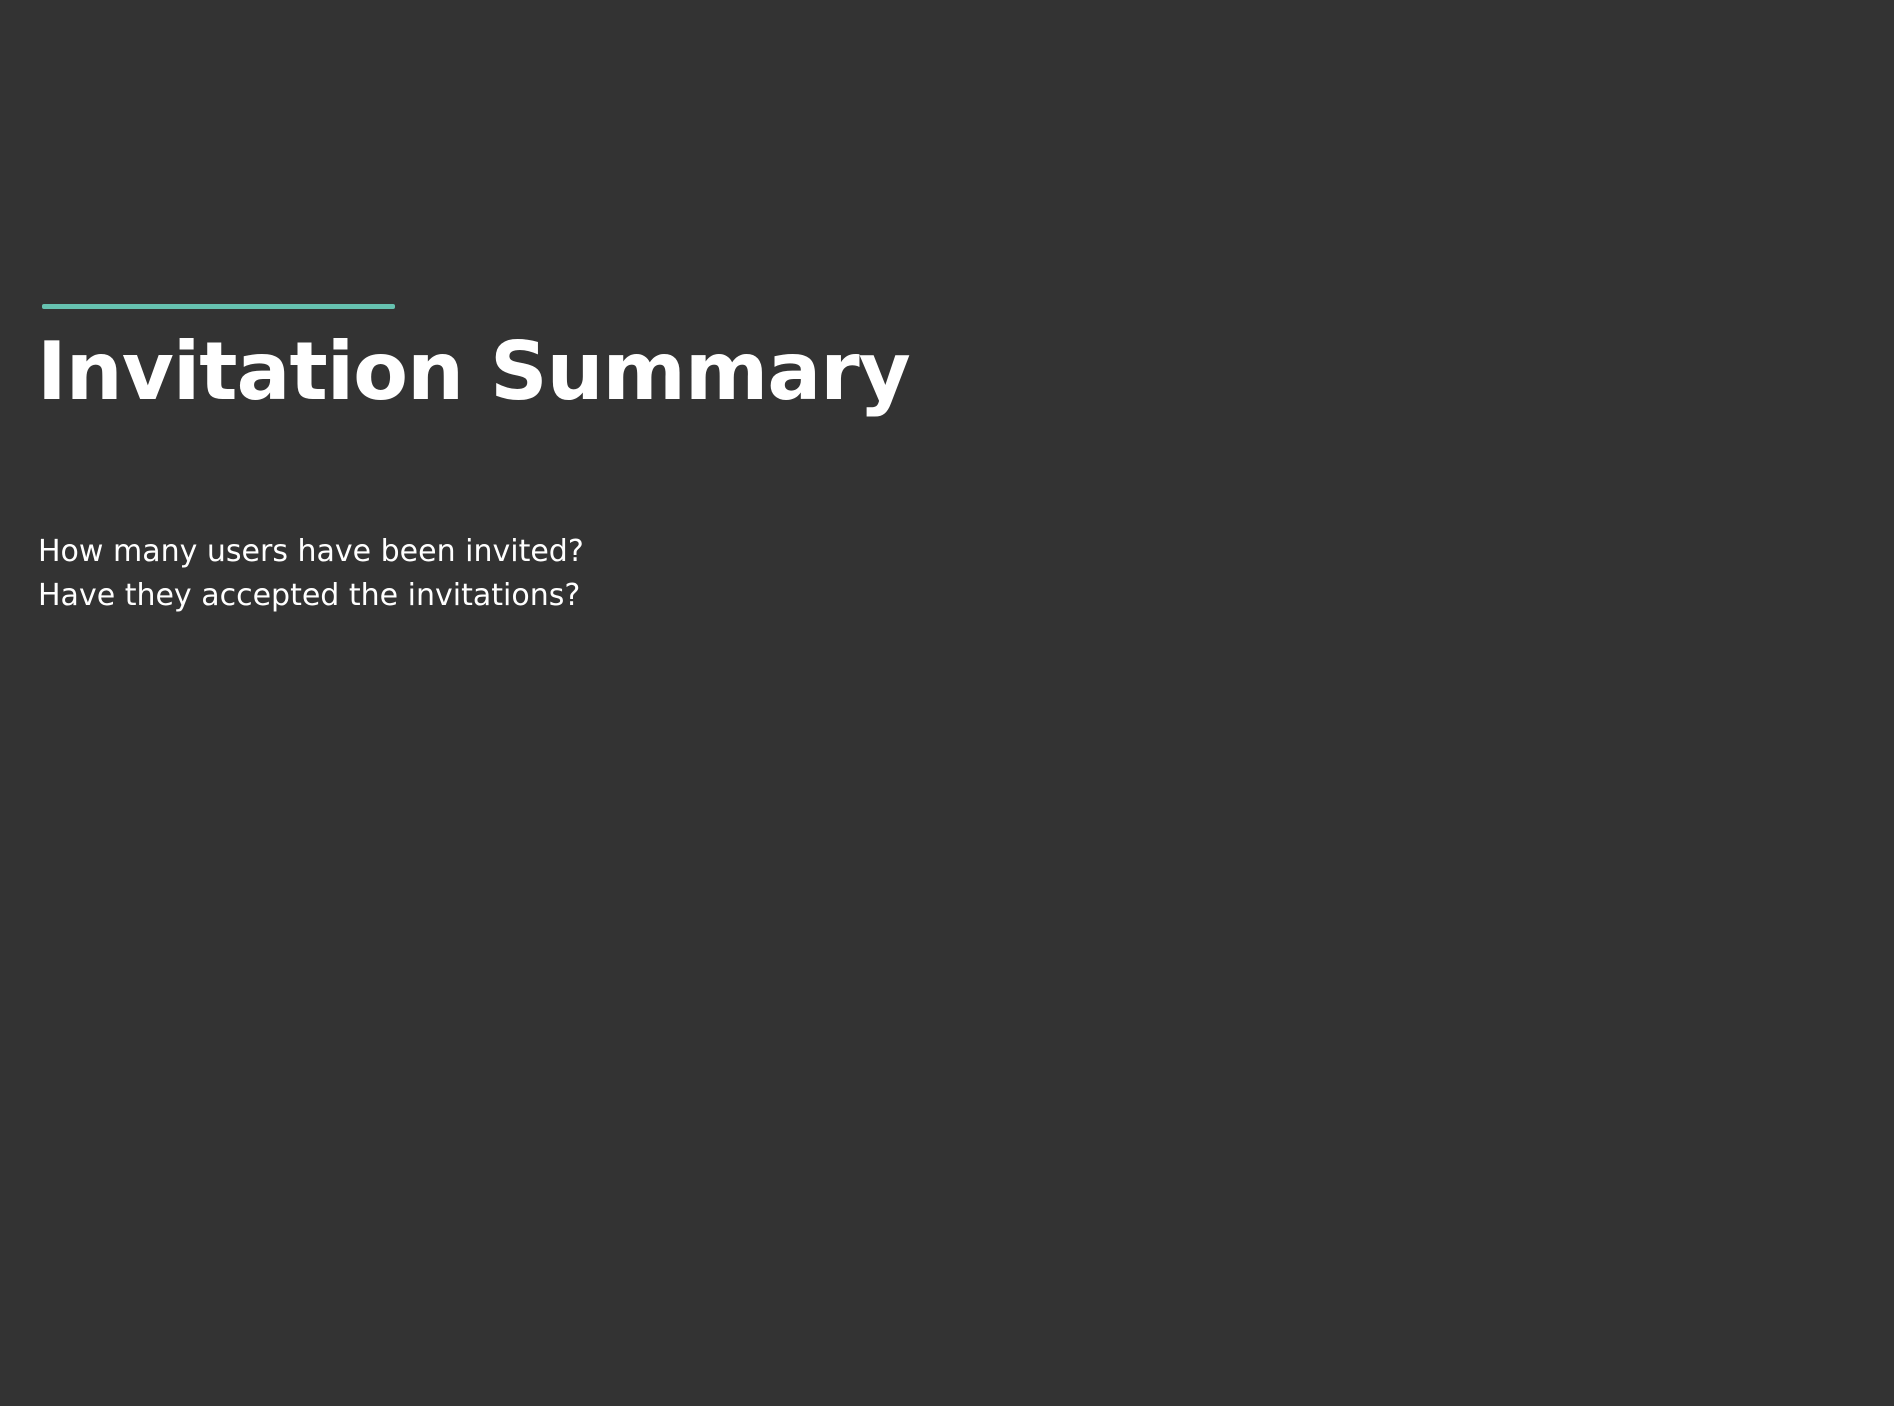 This screenshot has width=1894, height=1406. What do you see at coordinates (309, 595) in the screenshot?
I see `subtitle-line: Have they accepted the invitations?` at bounding box center [309, 595].